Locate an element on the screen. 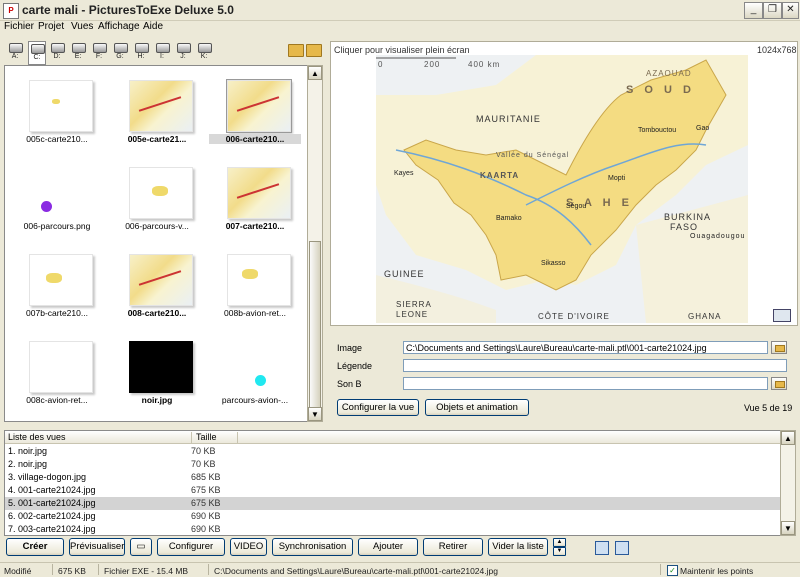  properties-icon is located at coordinates (622, 548).